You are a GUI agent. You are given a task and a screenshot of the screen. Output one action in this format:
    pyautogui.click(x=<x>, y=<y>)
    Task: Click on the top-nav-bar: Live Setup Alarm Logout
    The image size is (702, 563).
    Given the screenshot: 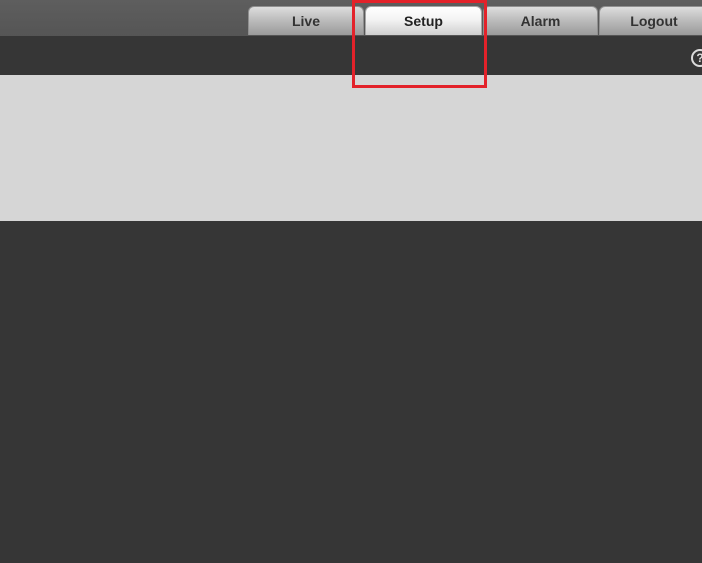 What is the action you would take?
    pyautogui.click(x=351, y=18)
    